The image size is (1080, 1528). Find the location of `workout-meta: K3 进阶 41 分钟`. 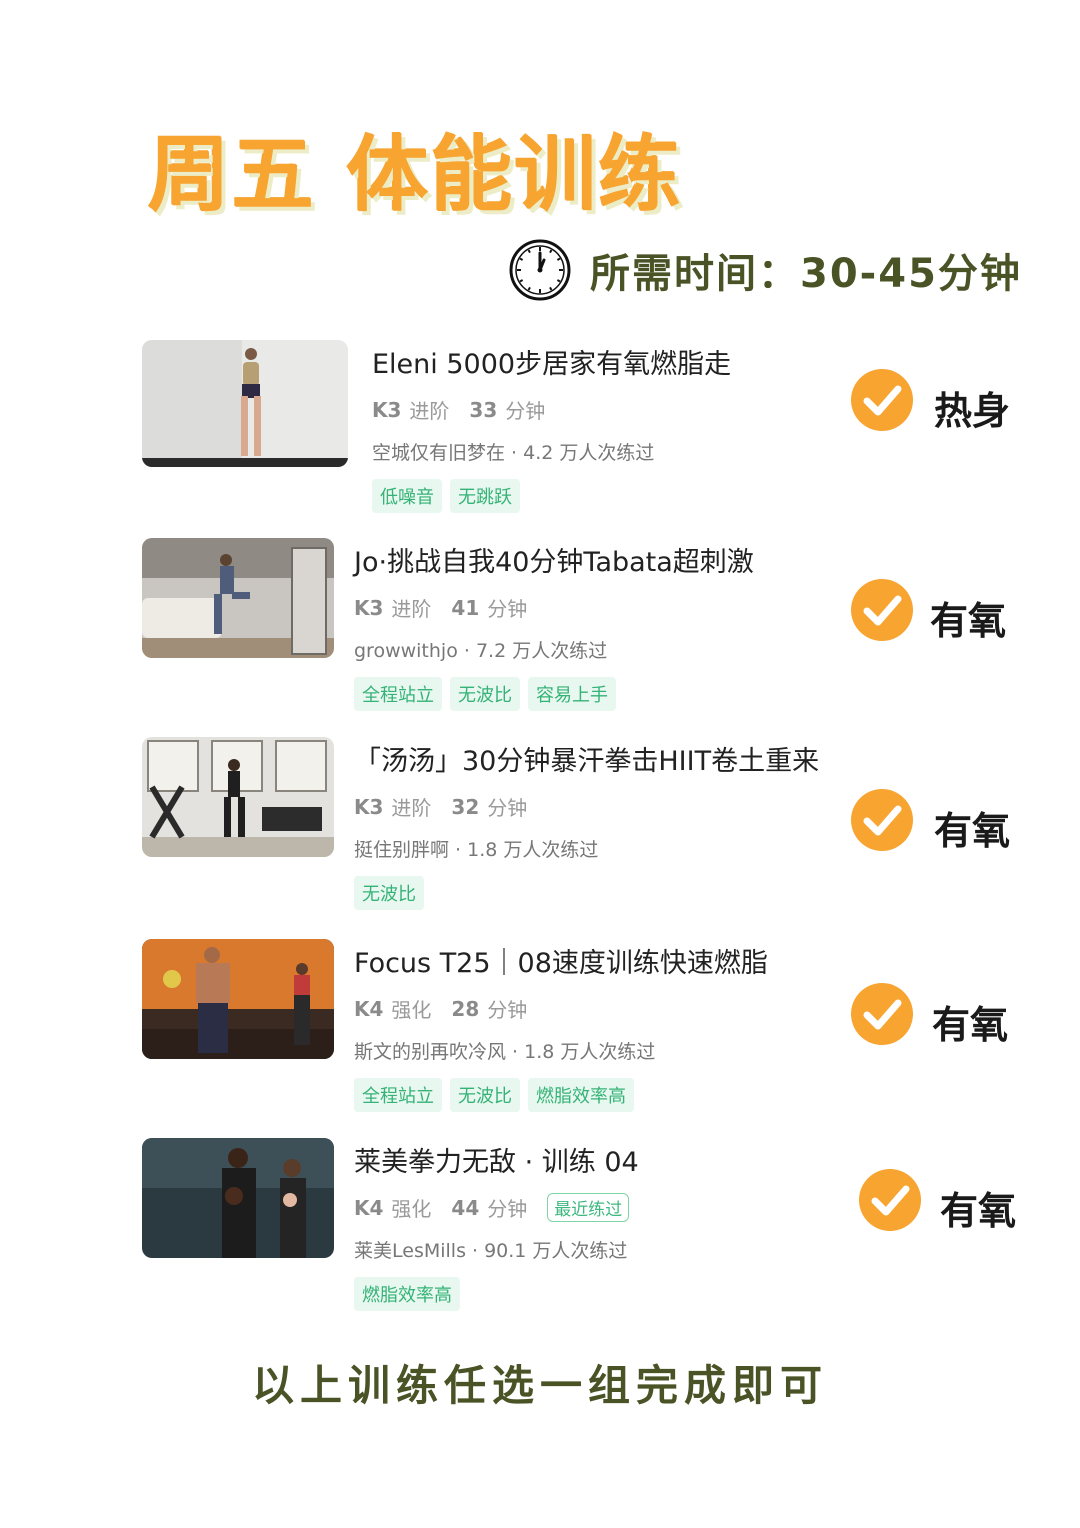

workout-meta: K3 进阶 41 分钟 is located at coordinates (554, 607).